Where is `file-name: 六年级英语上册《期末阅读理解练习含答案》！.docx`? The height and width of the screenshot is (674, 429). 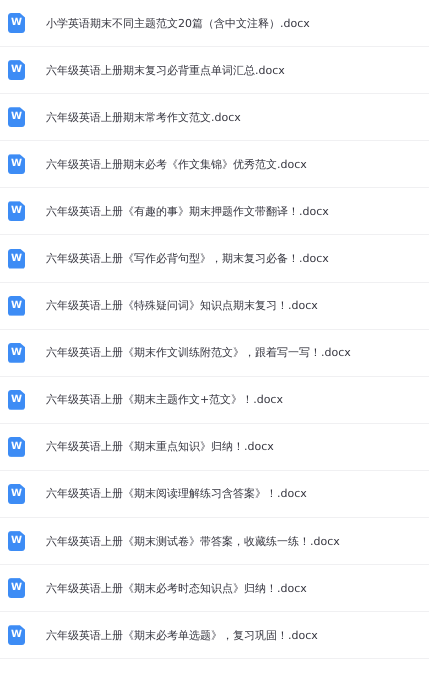
file-name: 六年级英语上册《期末阅读理解练习含答案》！.docx is located at coordinates (176, 494).